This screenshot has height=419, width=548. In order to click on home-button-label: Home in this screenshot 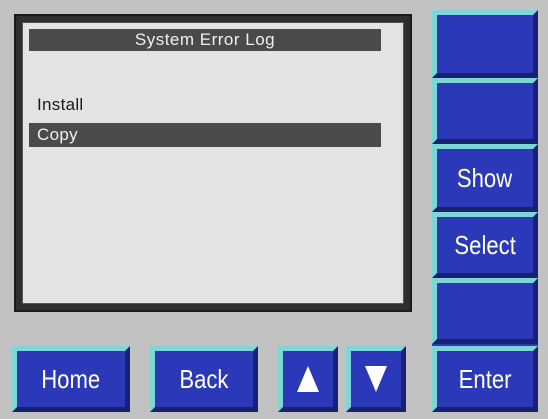, I will do `click(71, 378)`.